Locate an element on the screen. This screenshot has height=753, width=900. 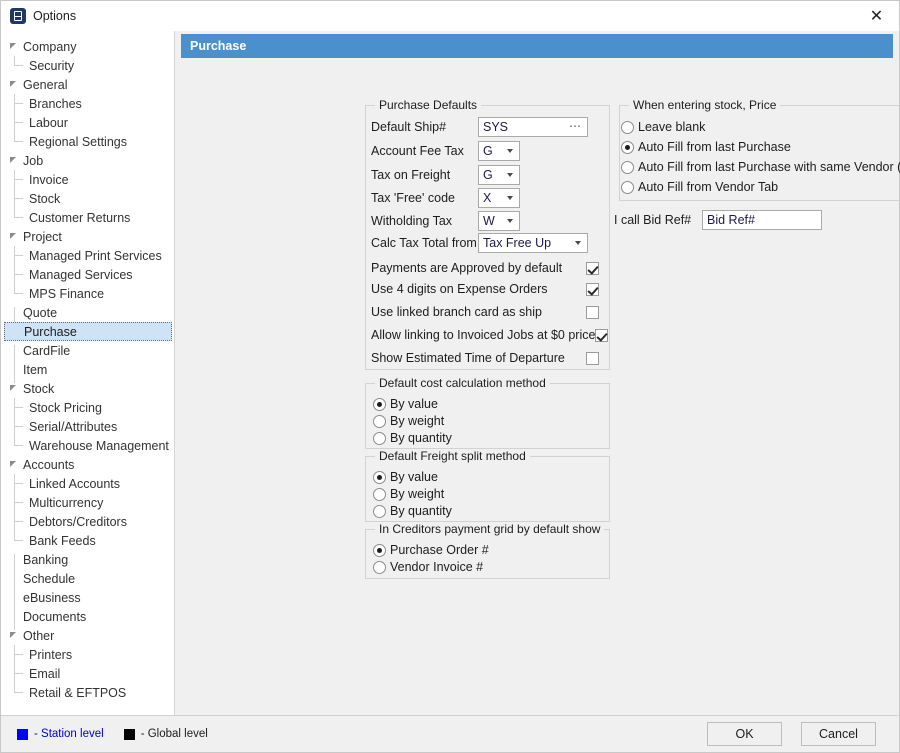
sidebar-item-multicurrency: Multicurrency is located at coordinates (87, 502).